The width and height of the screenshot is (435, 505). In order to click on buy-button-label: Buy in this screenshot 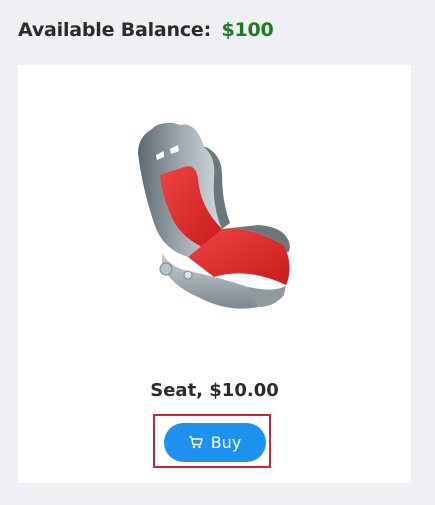, I will do `click(226, 442)`.